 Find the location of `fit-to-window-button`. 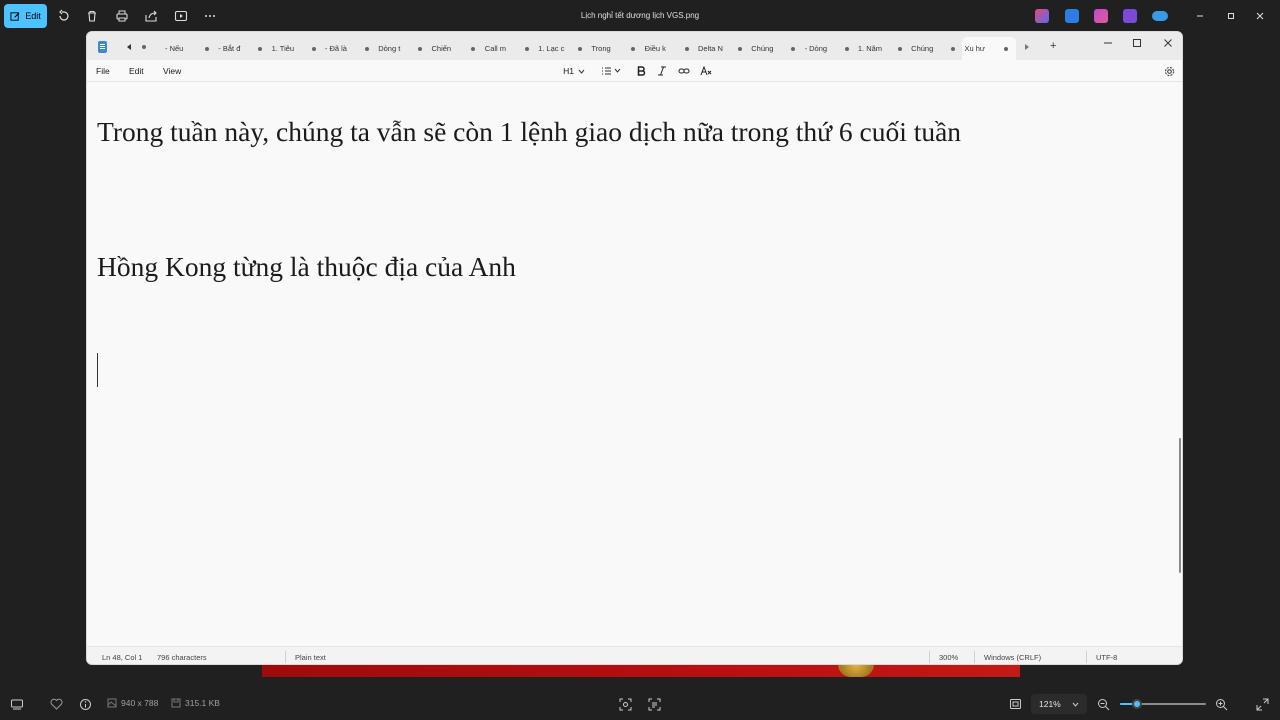

fit-to-window-button is located at coordinates (1015, 704).